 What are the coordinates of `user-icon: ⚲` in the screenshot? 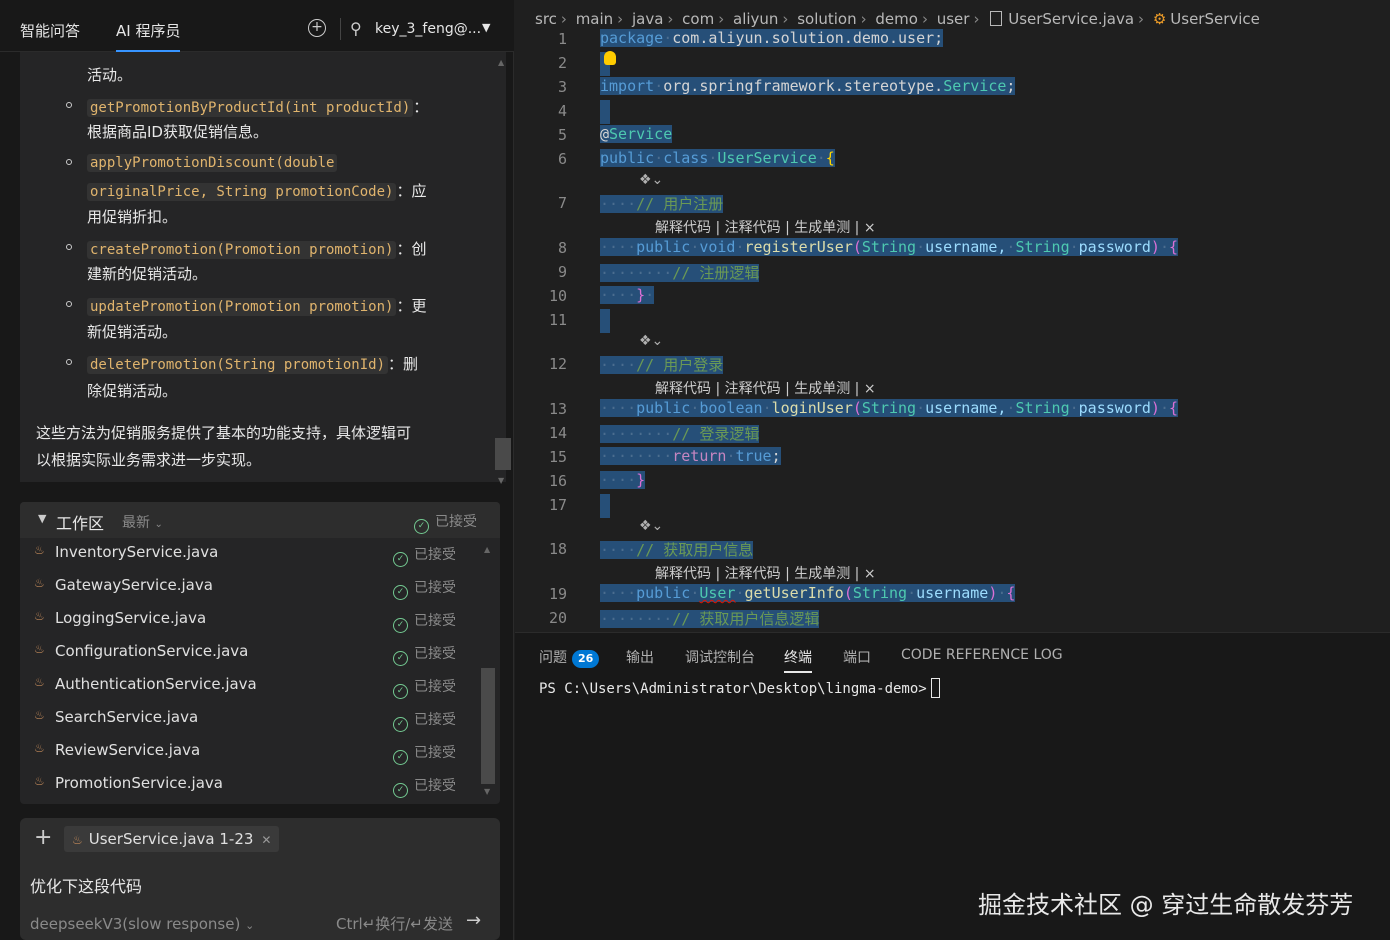 It's located at (356, 28).